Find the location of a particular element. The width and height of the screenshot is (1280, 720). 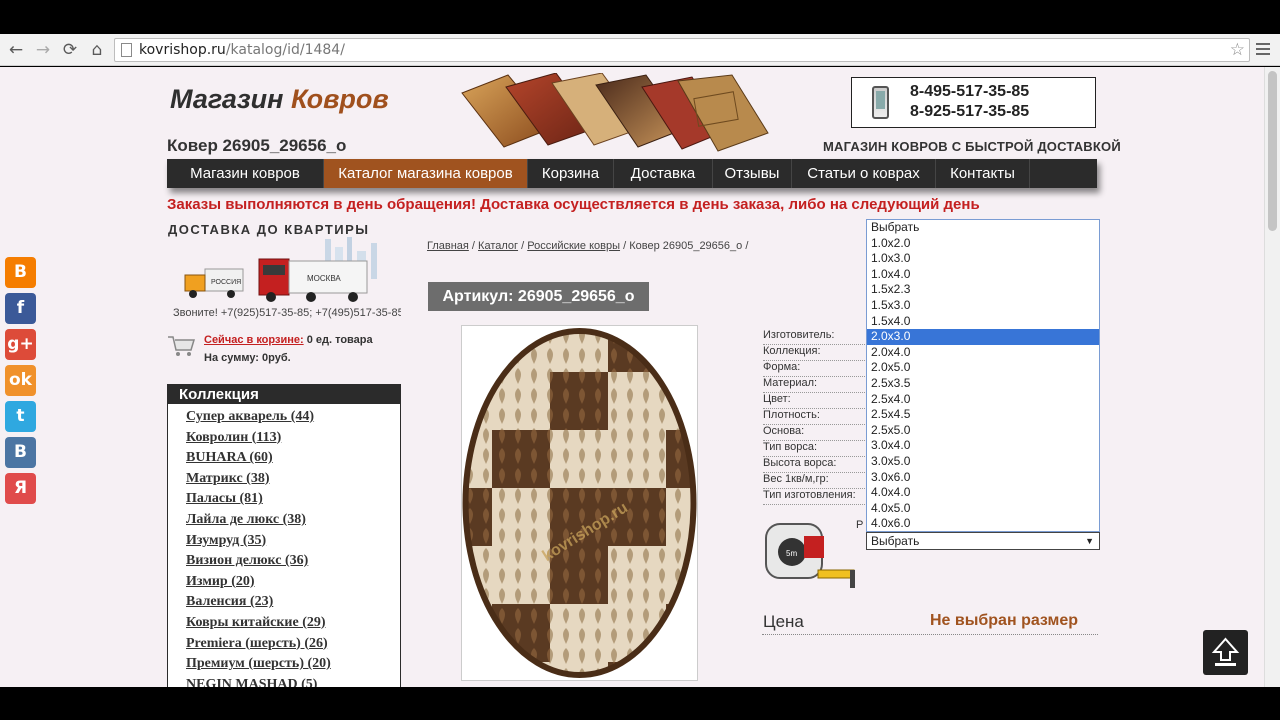

blogger-icon: B is located at coordinates (20, 272).